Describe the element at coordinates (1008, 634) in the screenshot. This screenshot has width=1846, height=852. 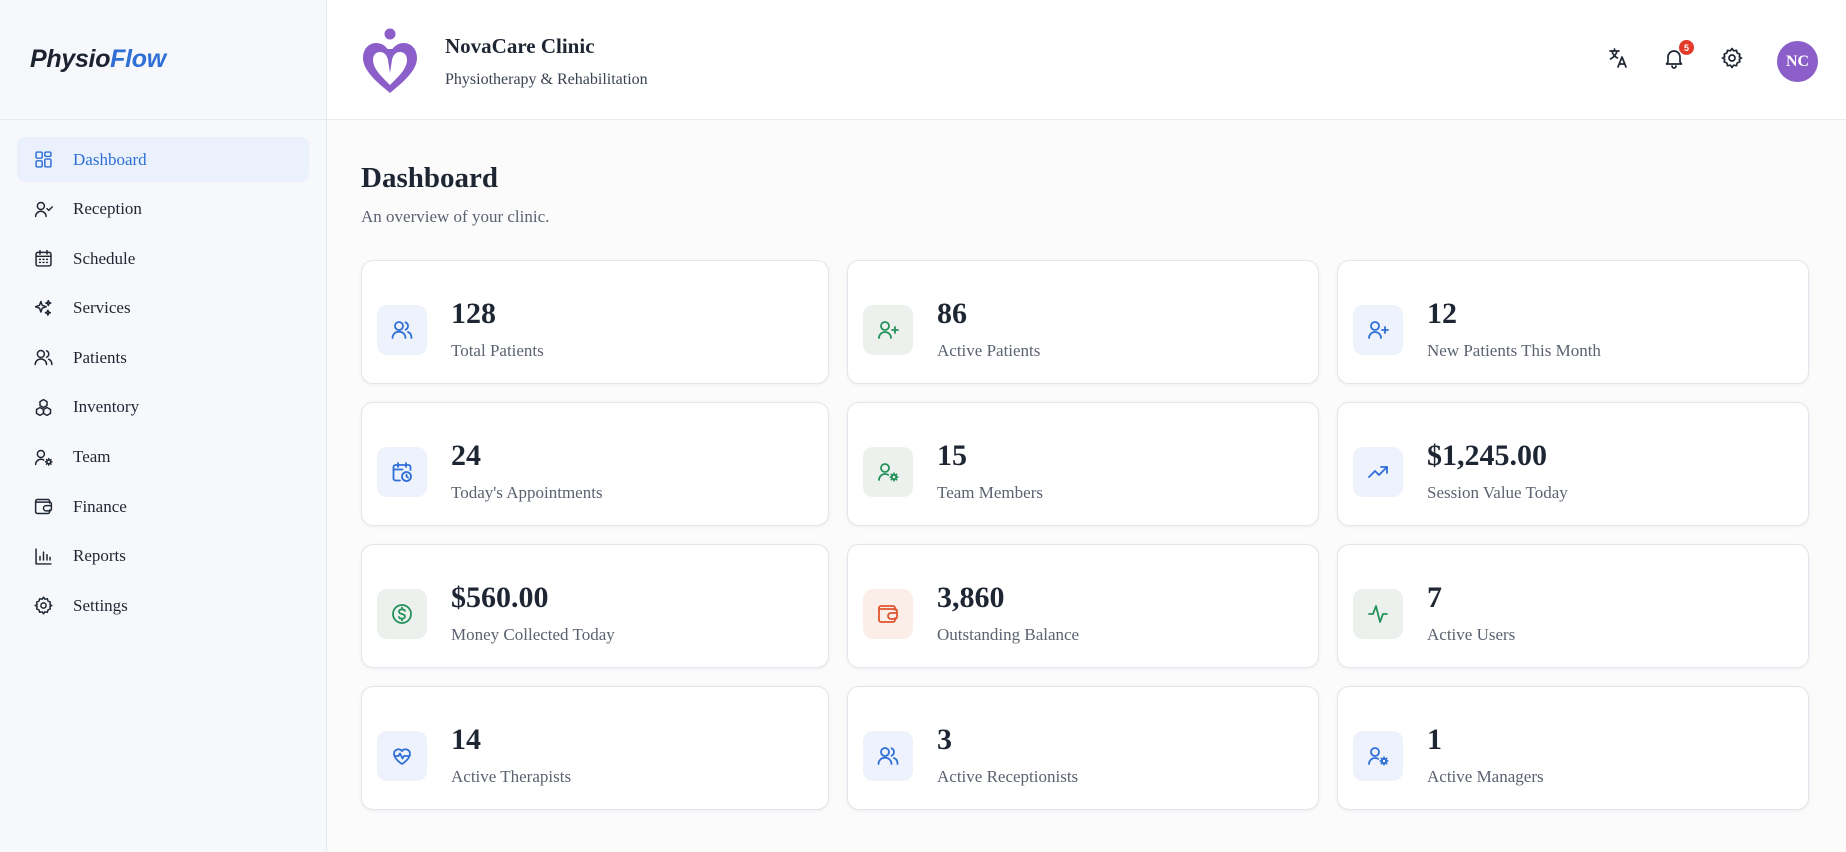
I see `stat-label: Outstanding Balance` at that location.